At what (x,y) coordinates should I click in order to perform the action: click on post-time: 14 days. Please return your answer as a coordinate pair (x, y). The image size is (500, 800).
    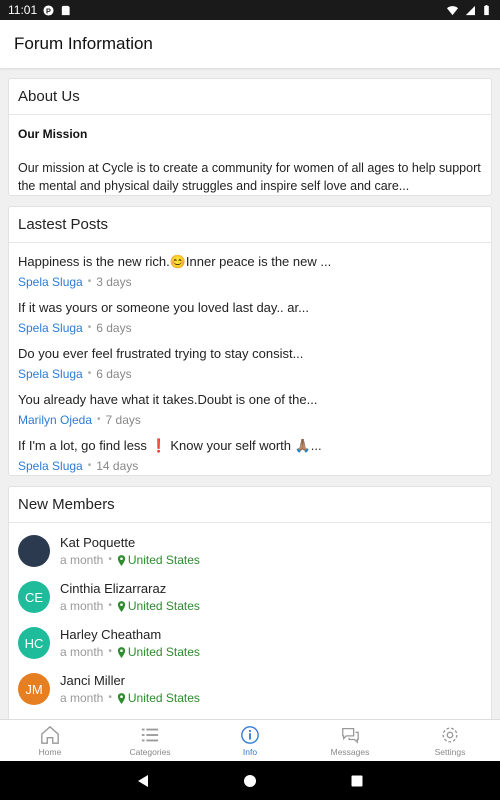
    Looking at the image, I should click on (117, 466).